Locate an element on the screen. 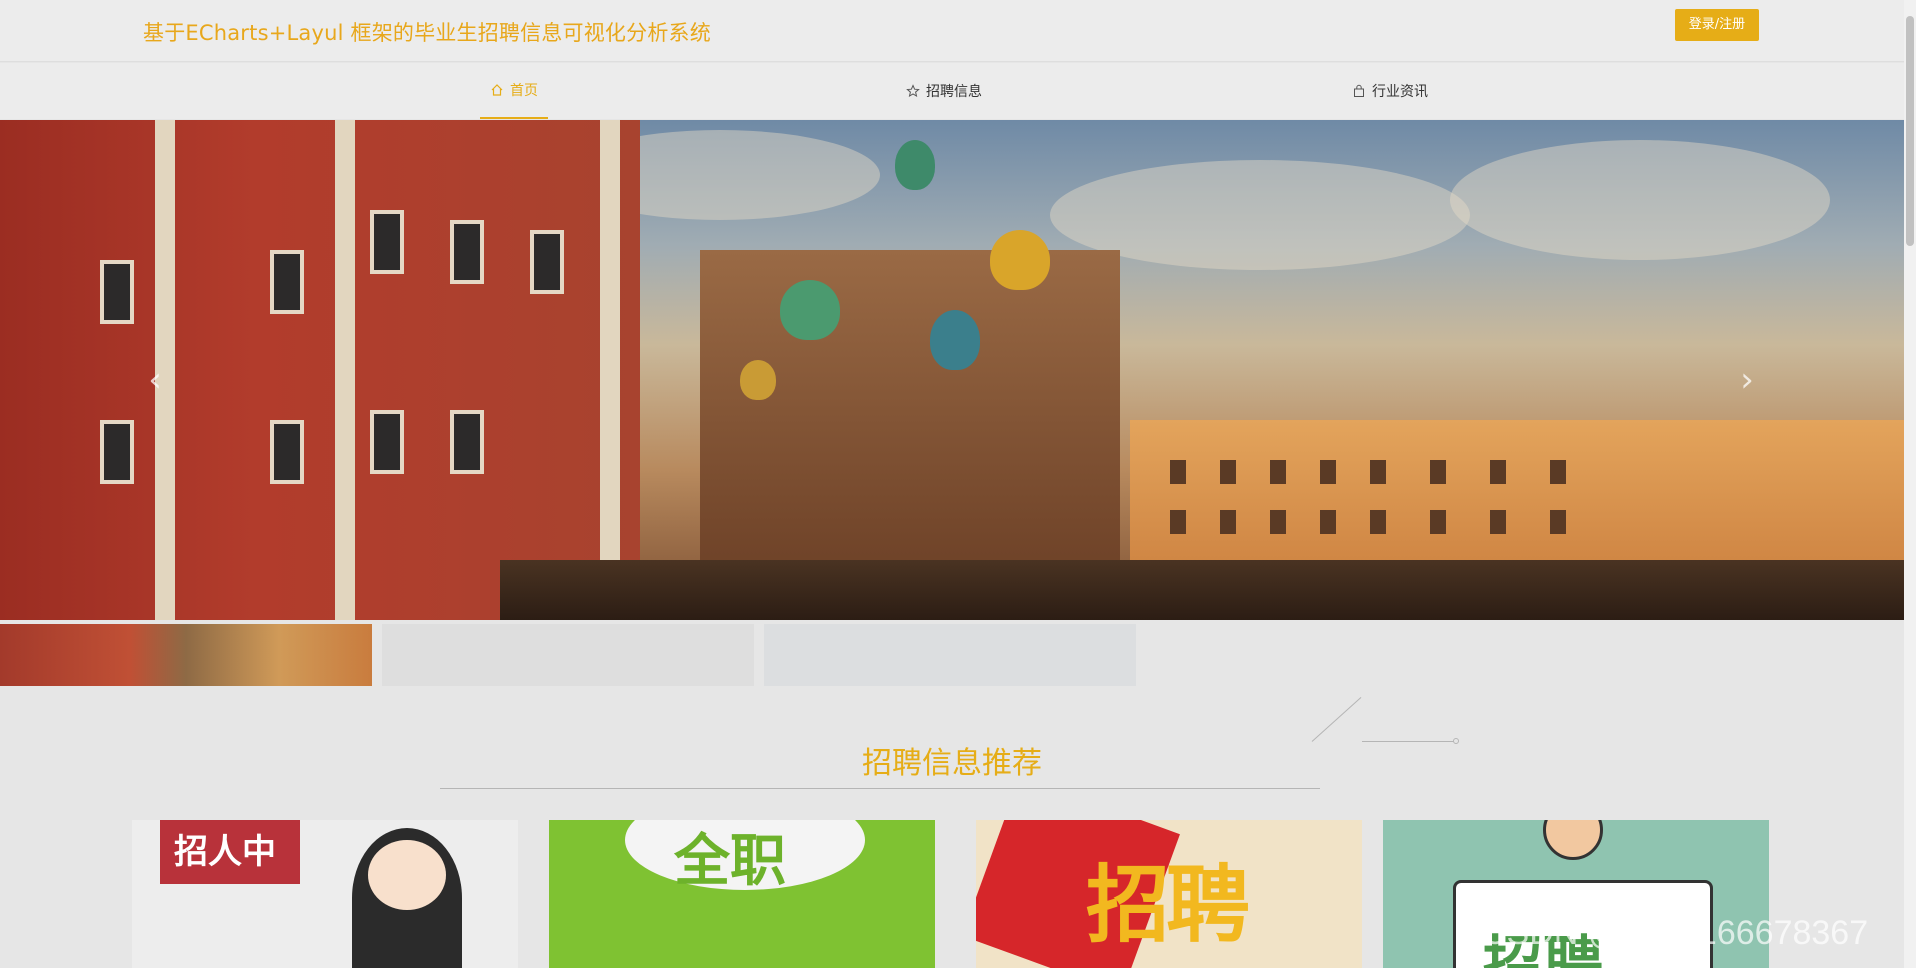 The height and width of the screenshot is (968, 1916). nav-item-label: 招聘信息 is located at coordinates (954, 92).